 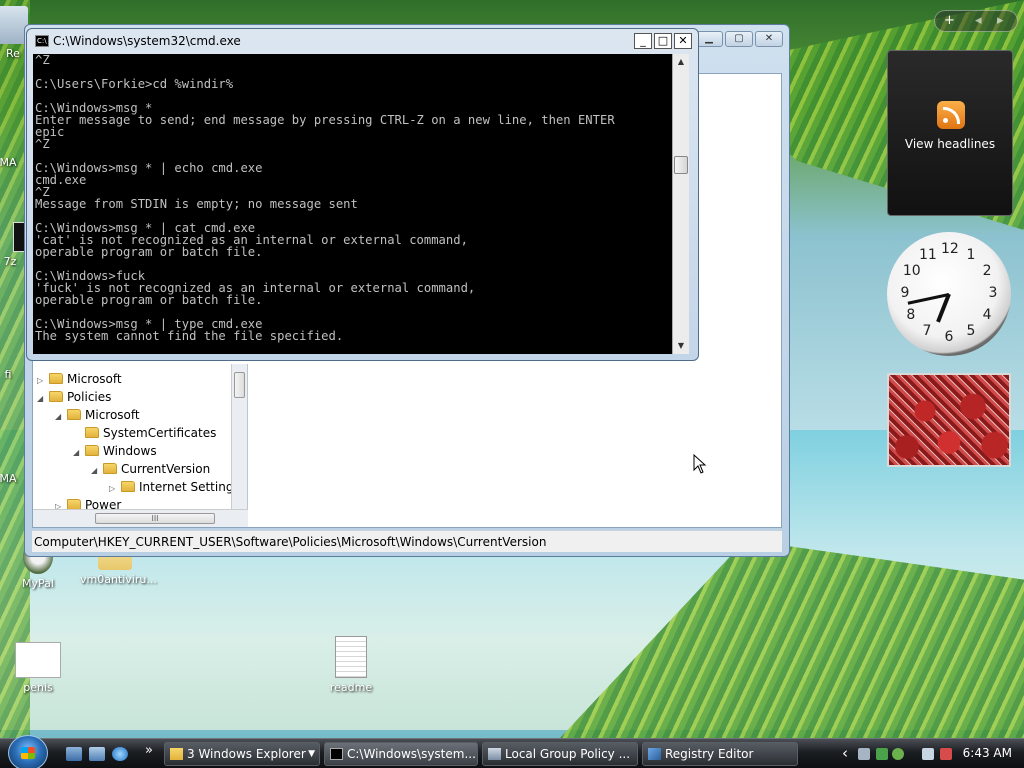 What do you see at coordinates (950, 144) in the screenshot?
I see `view-headlines-link: View headlines` at bounding box center [950, 144].